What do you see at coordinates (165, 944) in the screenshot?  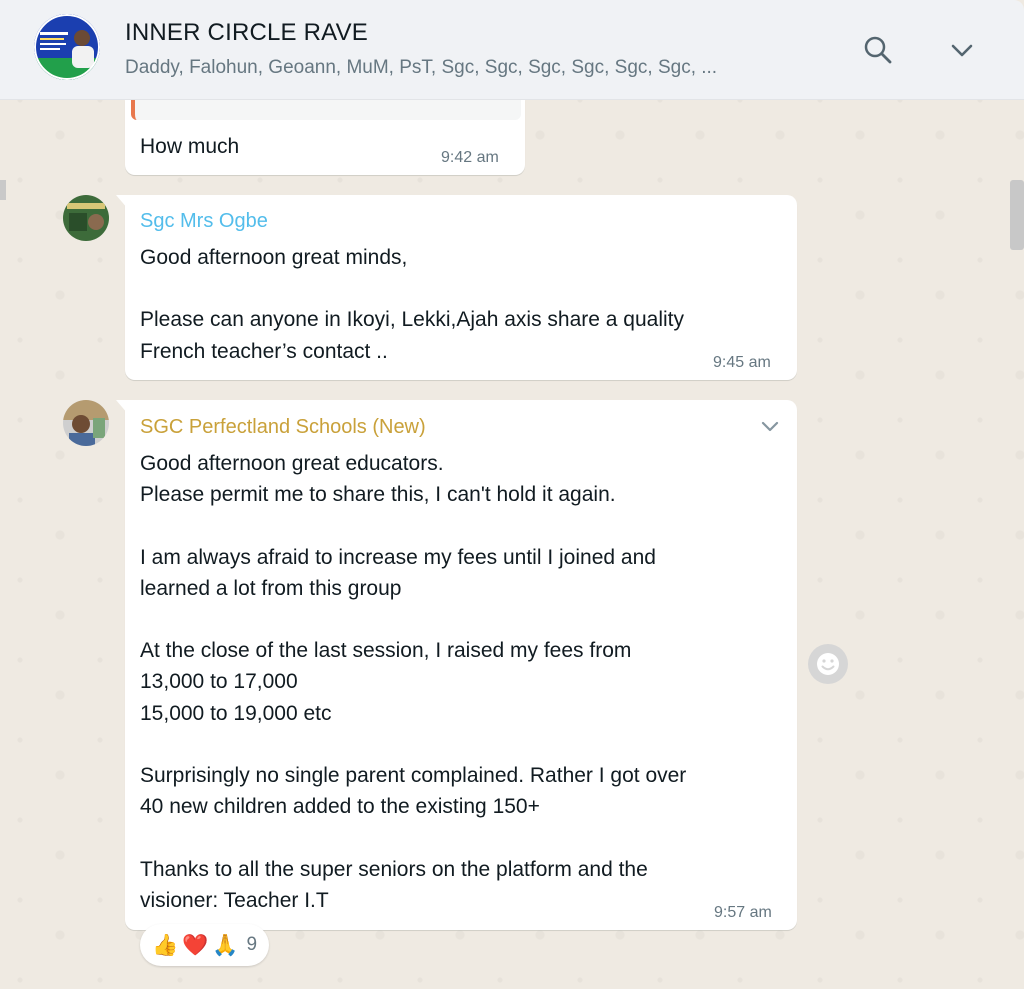 I see `thumbs-up-reaction: 👍` at bounding box center [165, 944].